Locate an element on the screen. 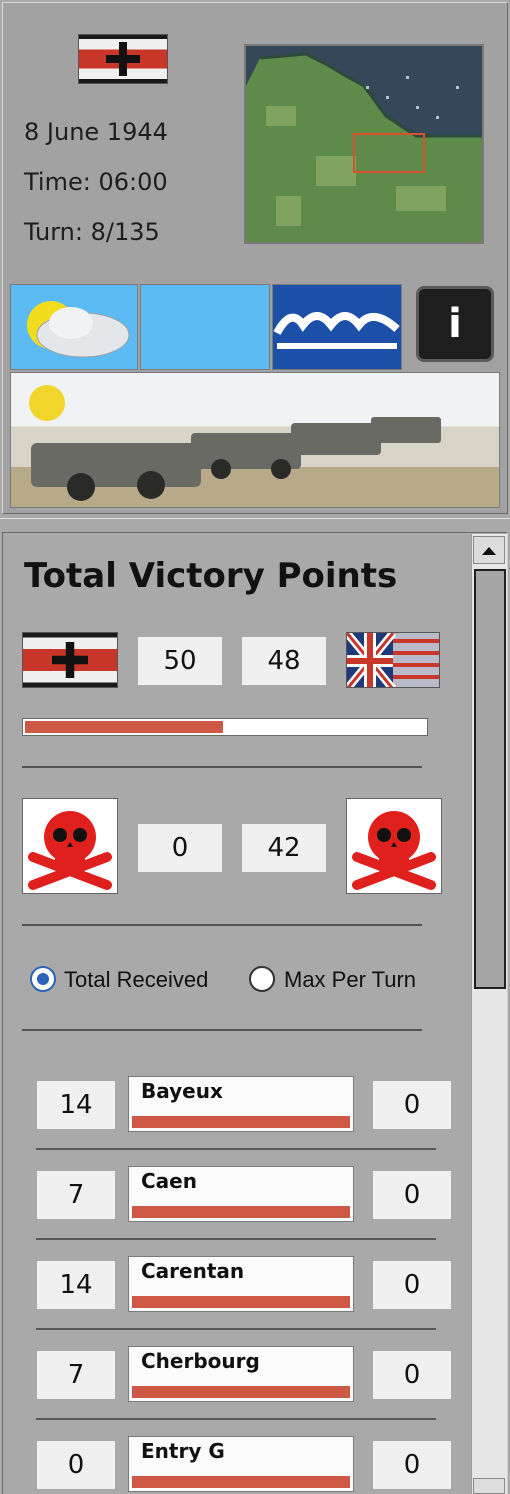 The width and height of the screenshot is (510, 1494). info-button: i is located at coordinates (455, 324).